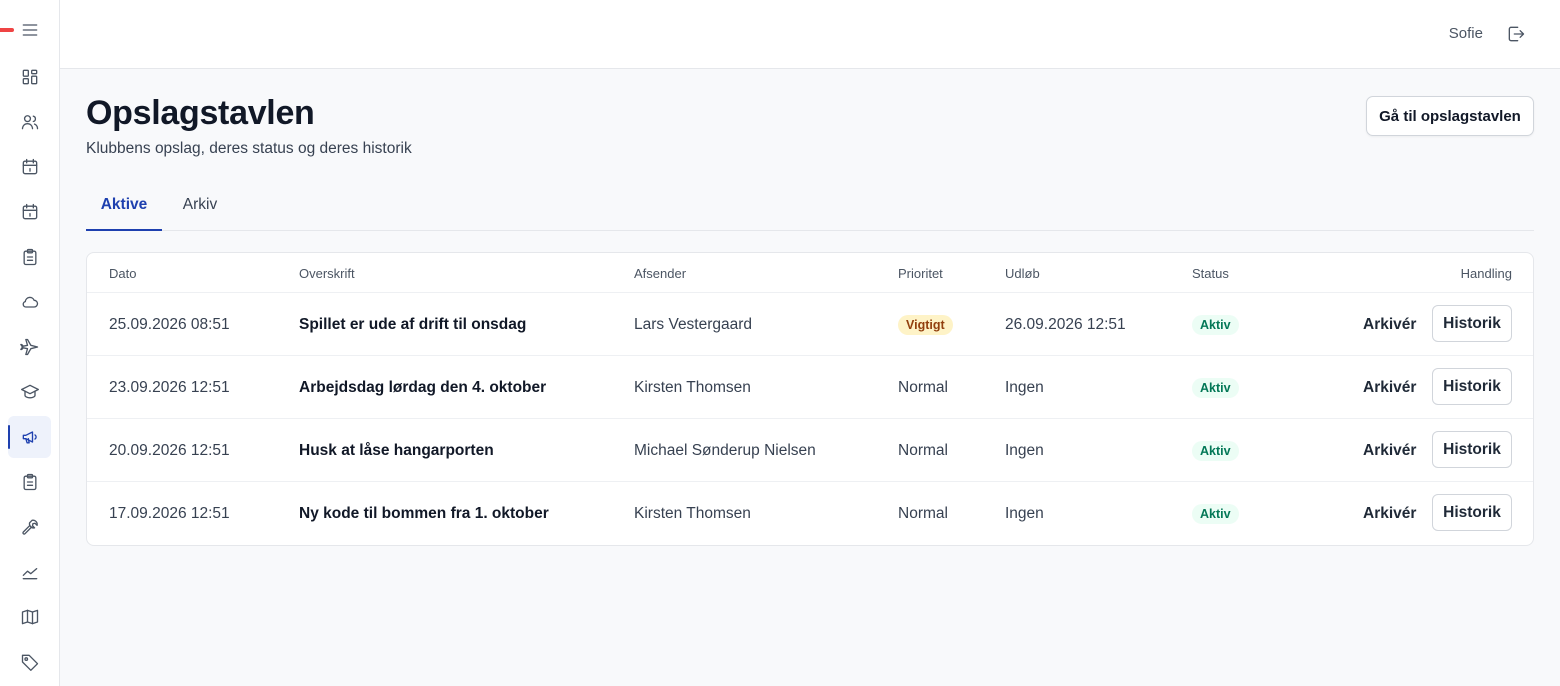 The image size is (1560, 686). I want to click on calendar-icon, so click(29, 166).